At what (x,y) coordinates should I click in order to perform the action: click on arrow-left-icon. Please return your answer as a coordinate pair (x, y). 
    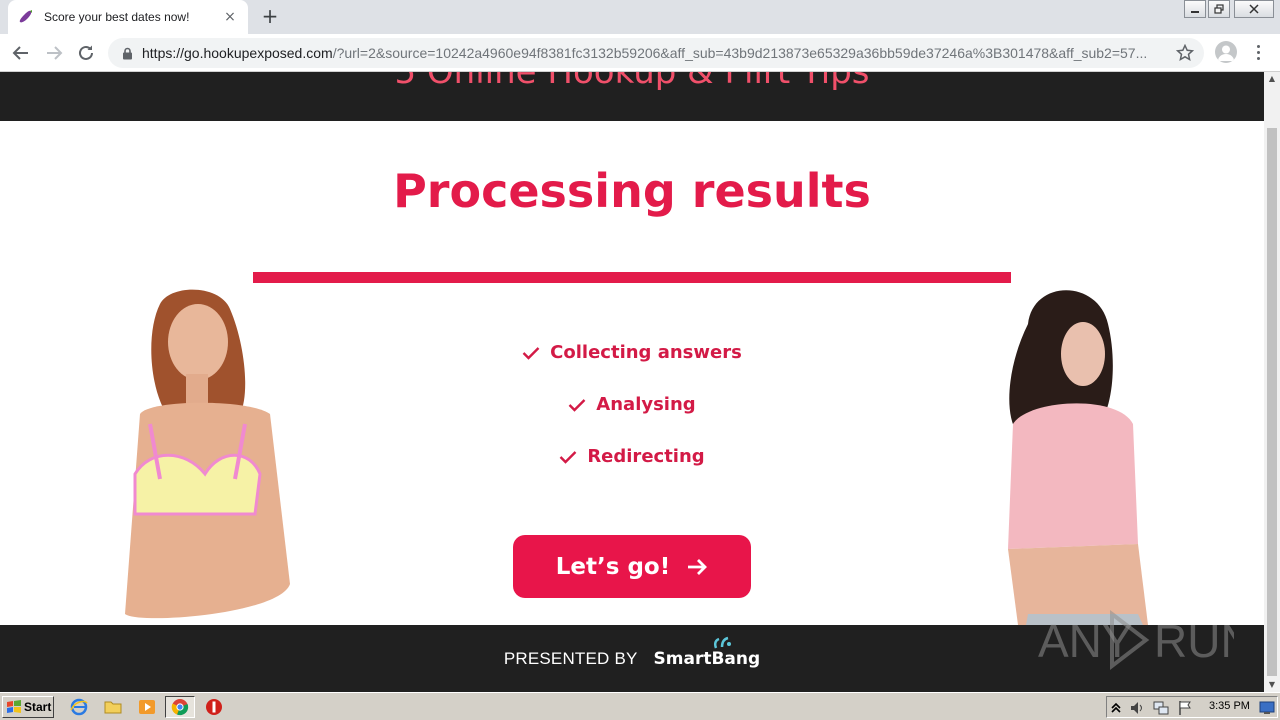
    Looking at the image, I should click on (20, 53).